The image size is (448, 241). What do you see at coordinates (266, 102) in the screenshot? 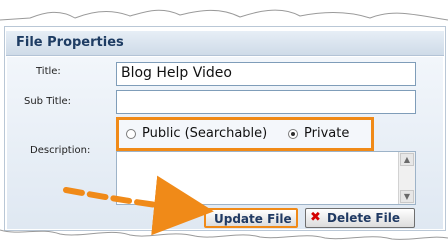
I see `subtitle-input` at bounding box center [266, 102].